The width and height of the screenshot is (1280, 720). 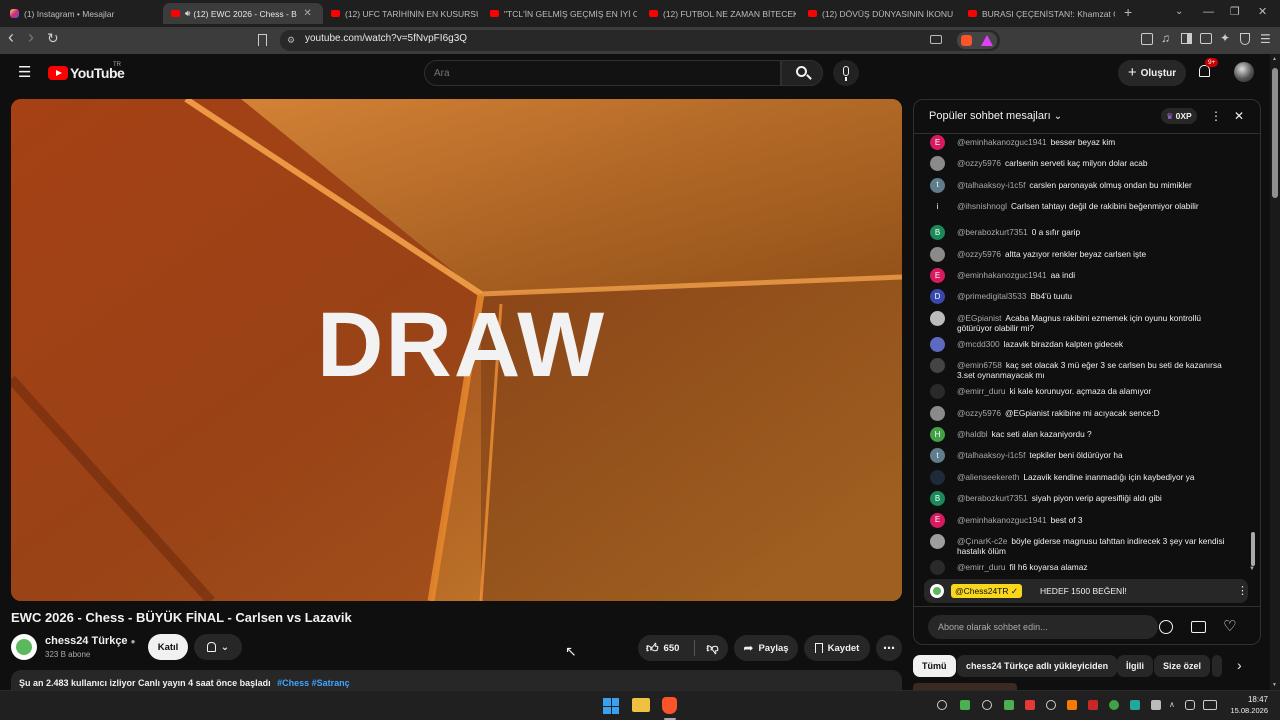 What do you see at coordinates (937, 456) in the screenshot?
I see `chat-author-avatar: t` at bounding box center [937, 456].